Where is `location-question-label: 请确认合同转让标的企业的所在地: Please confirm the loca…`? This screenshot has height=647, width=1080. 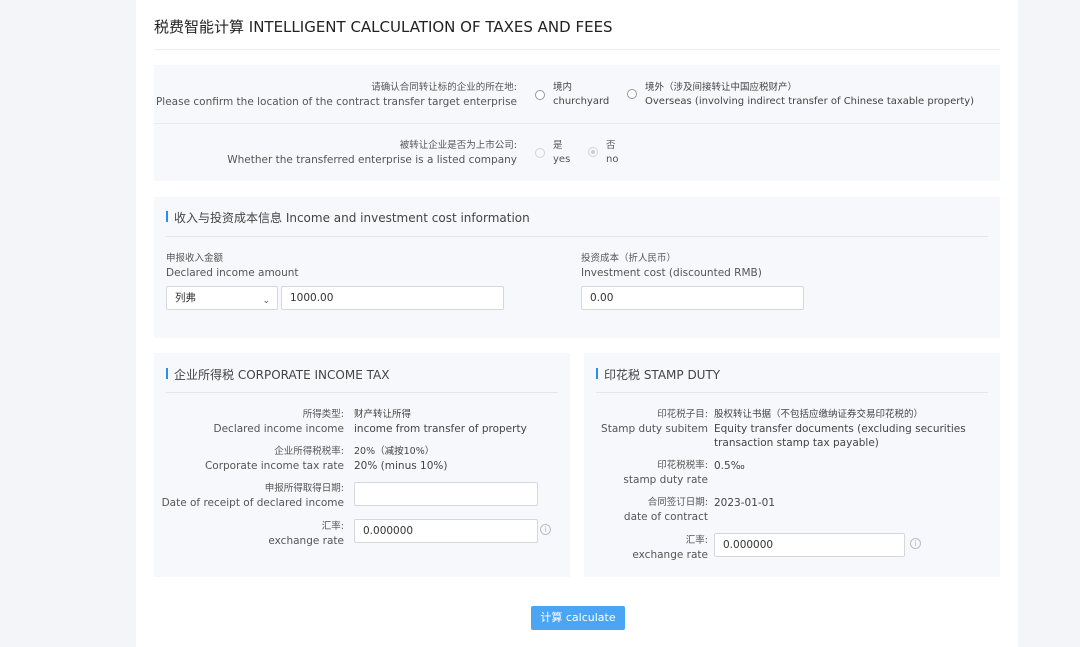
location-question-label: 请确认合同转让标的企业的所在地: Please confirm the loca… is located at coordinates (336, 95).